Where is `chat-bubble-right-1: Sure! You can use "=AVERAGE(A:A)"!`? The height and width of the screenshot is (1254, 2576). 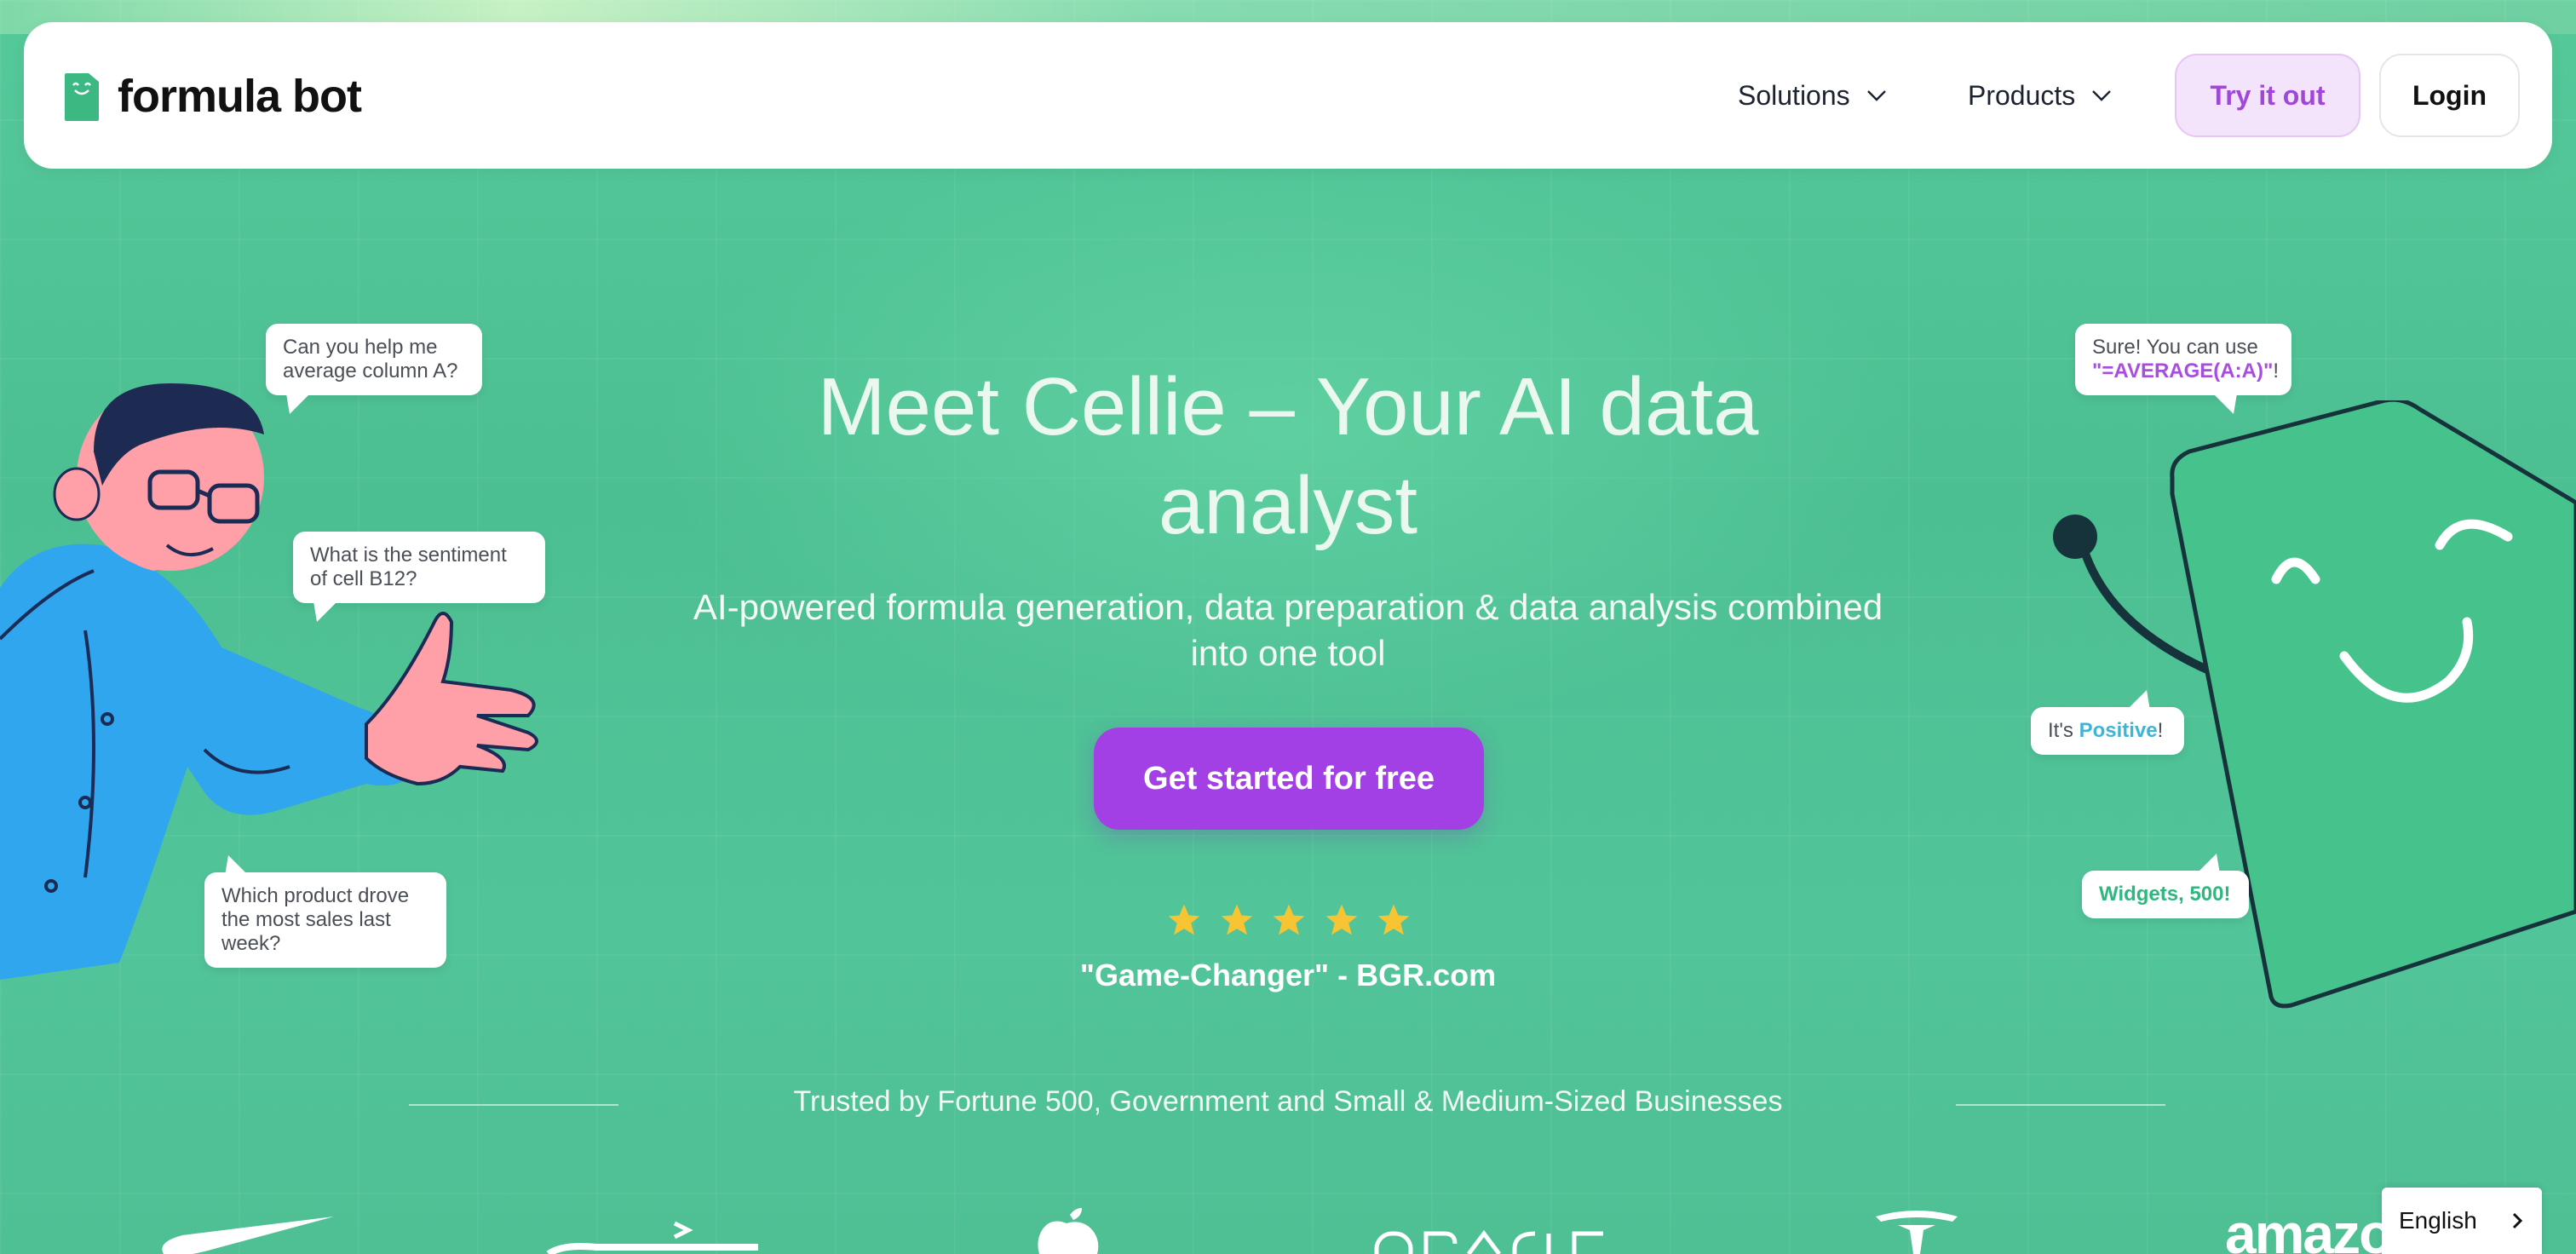 chat-bubble-right-1: Sure! You can use "=AVERAGE(A:A)"! is located at coordinates (2183, 369).